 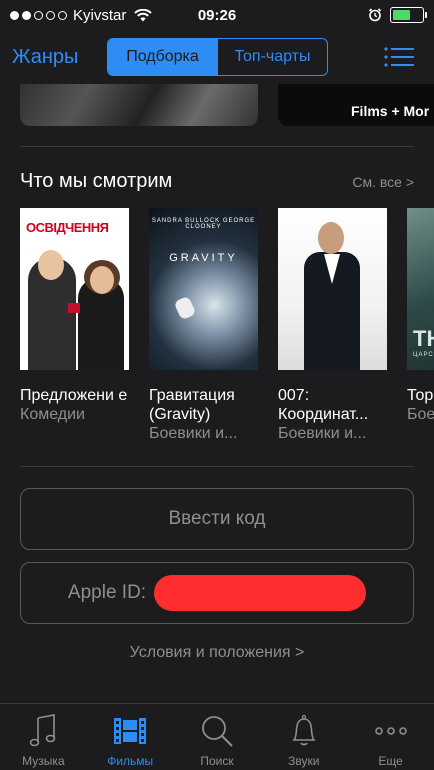 I want to click on terms-link: Условия и положения >, so click(x=217, y=653).